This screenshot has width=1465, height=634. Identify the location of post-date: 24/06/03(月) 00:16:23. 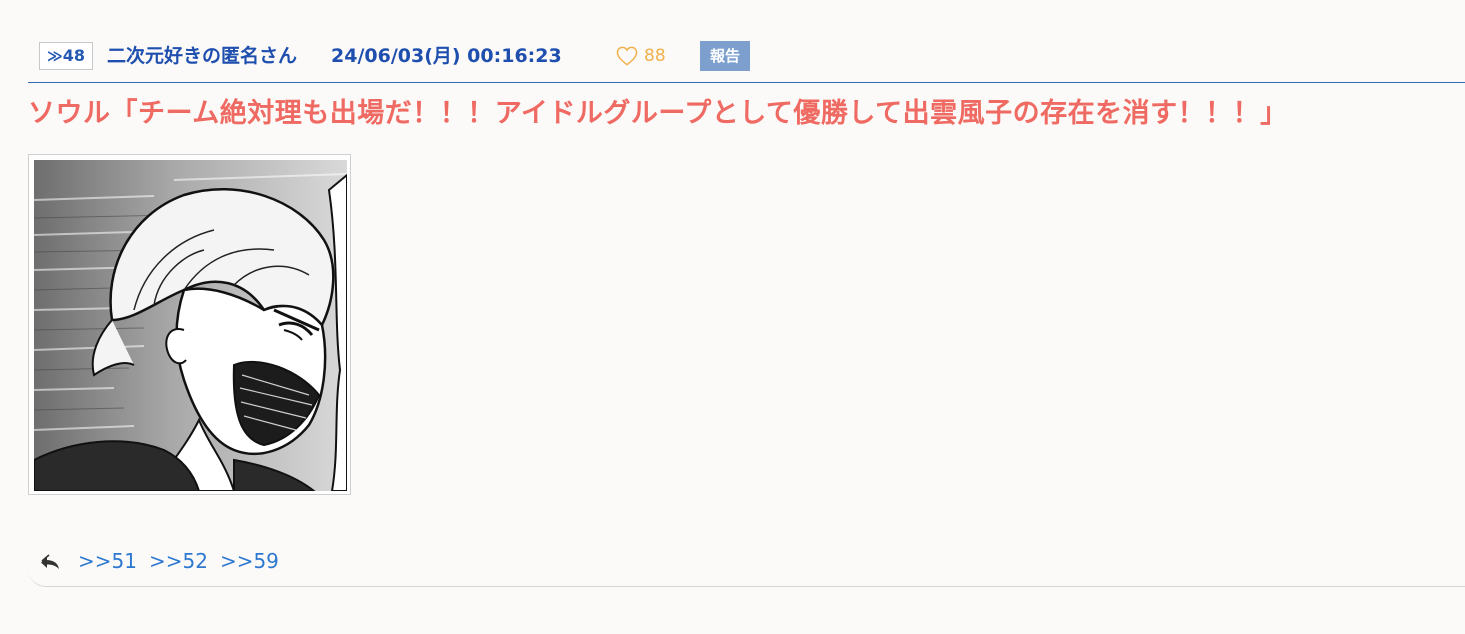
(446, 56).